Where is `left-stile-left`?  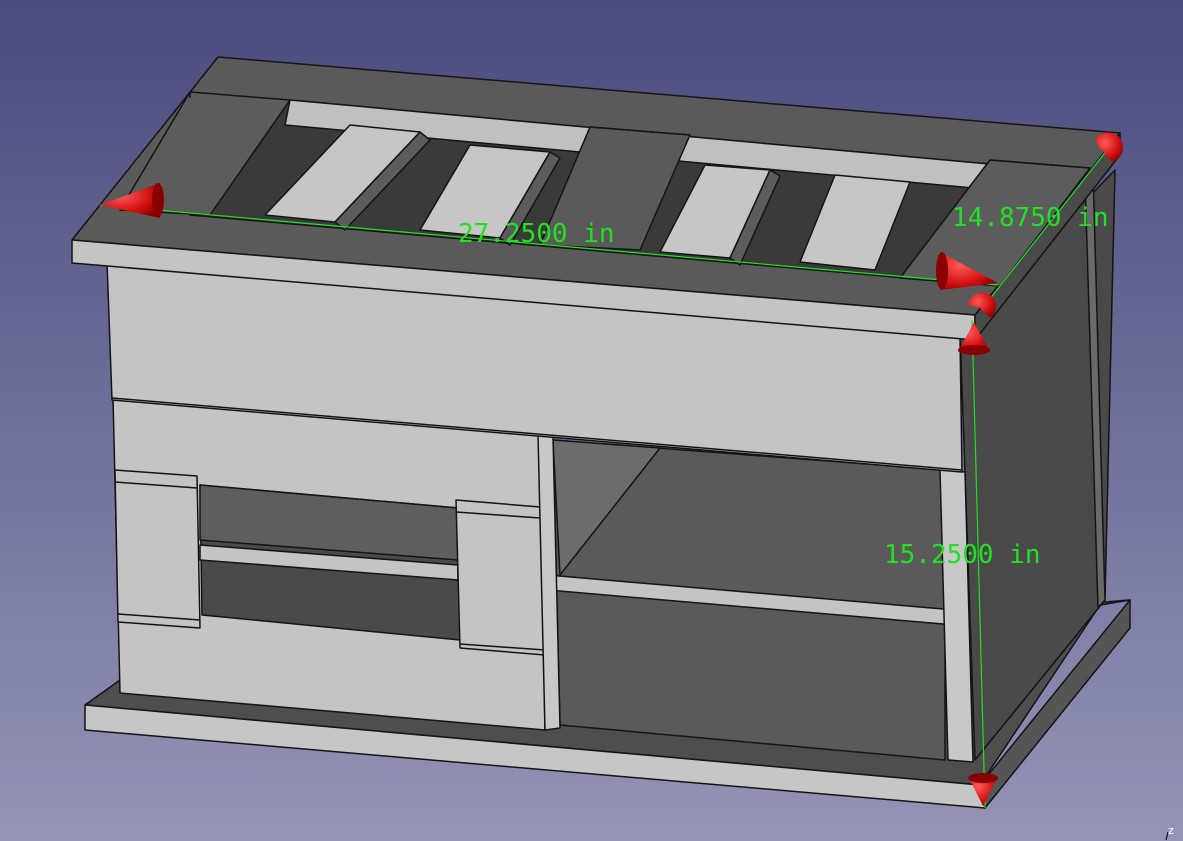
left-stile-left is located at coordinates (157, 549).